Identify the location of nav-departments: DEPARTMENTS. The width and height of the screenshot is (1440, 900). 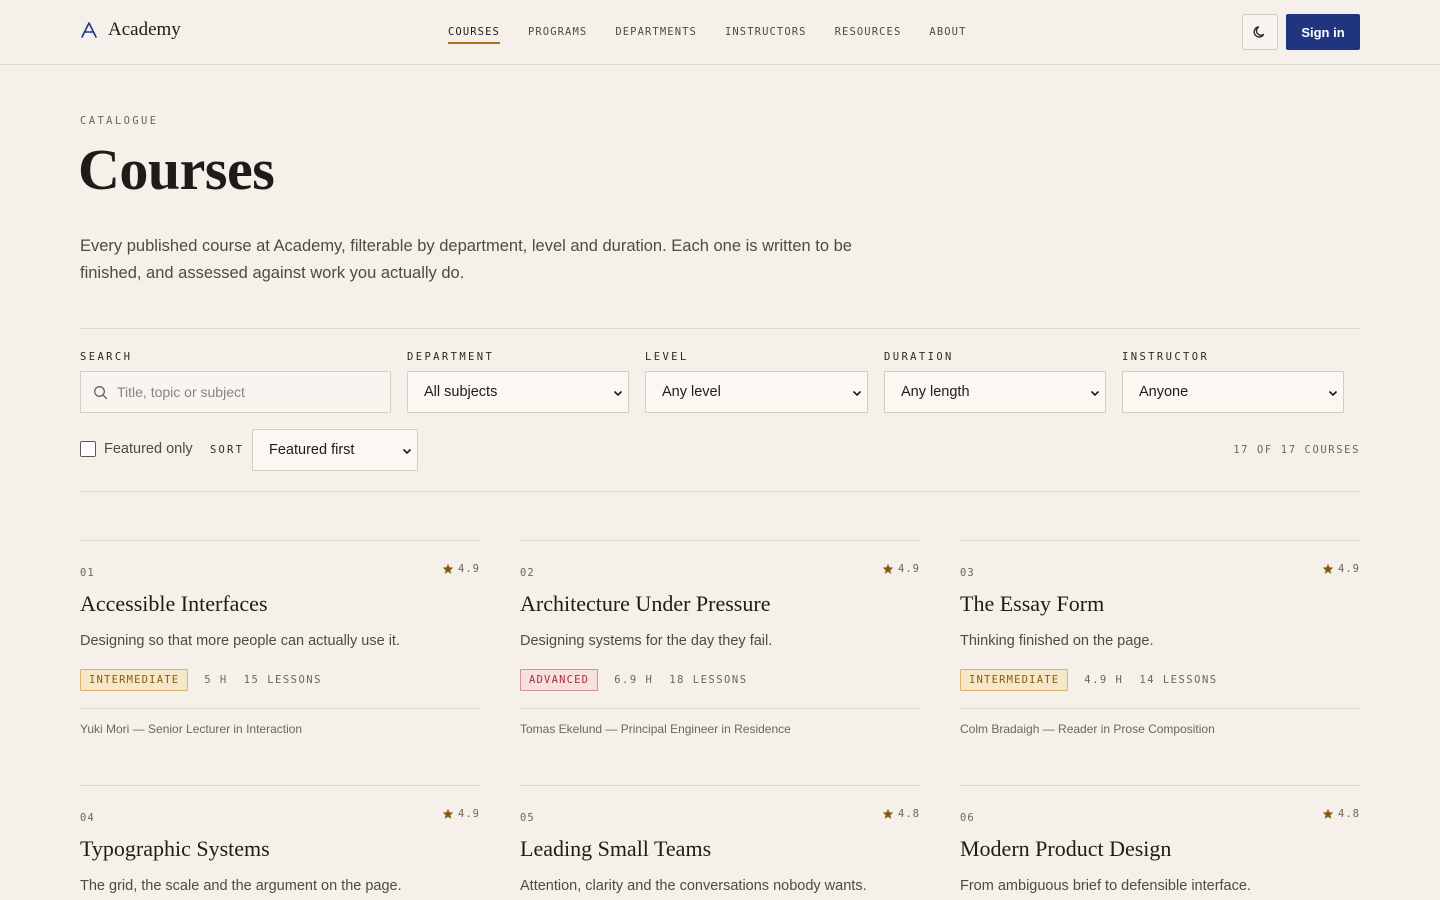
(656, 35).